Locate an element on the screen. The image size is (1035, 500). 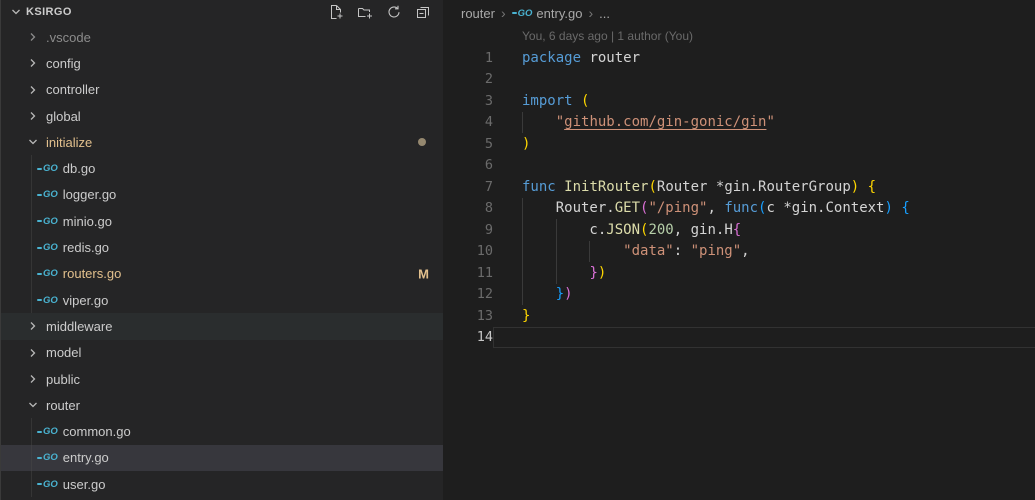
tree-item-label: user.go is located at coordinates (84, 484).